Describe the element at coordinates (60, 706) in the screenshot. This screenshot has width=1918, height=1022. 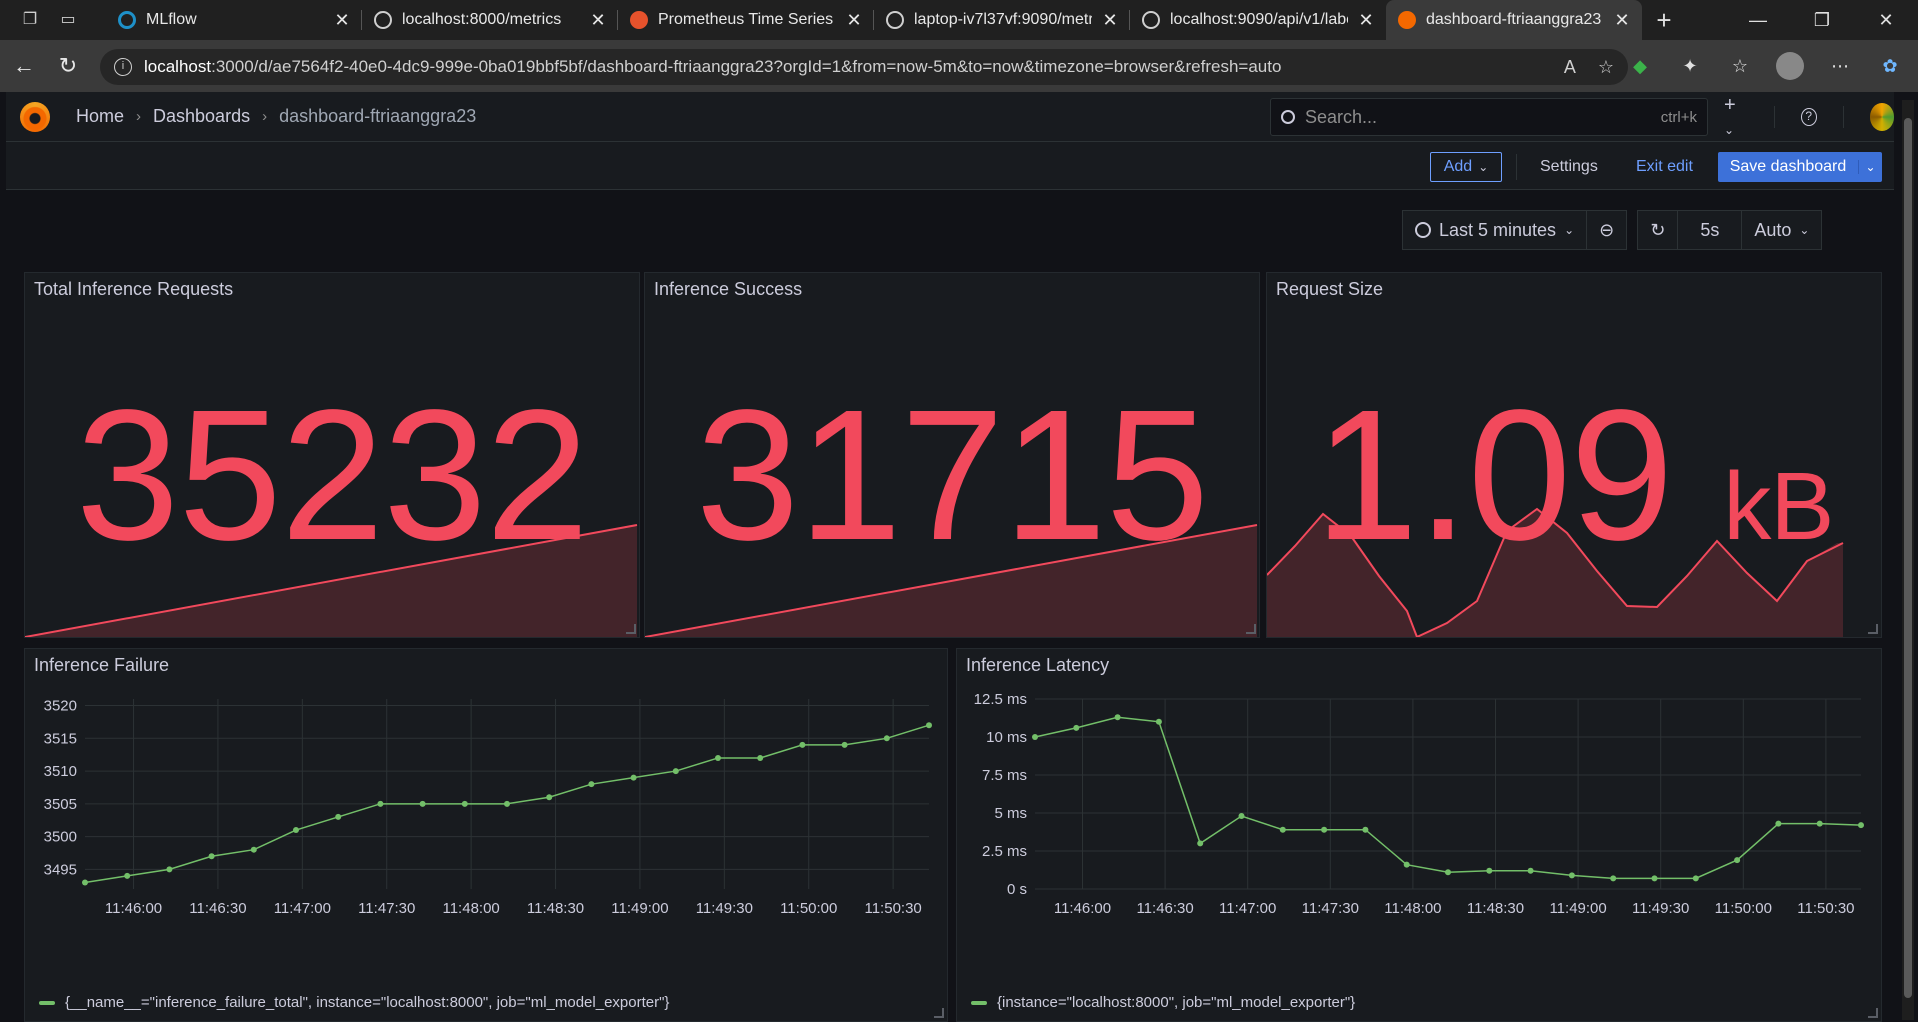
I see `y-tick-label: 3520` at that location.